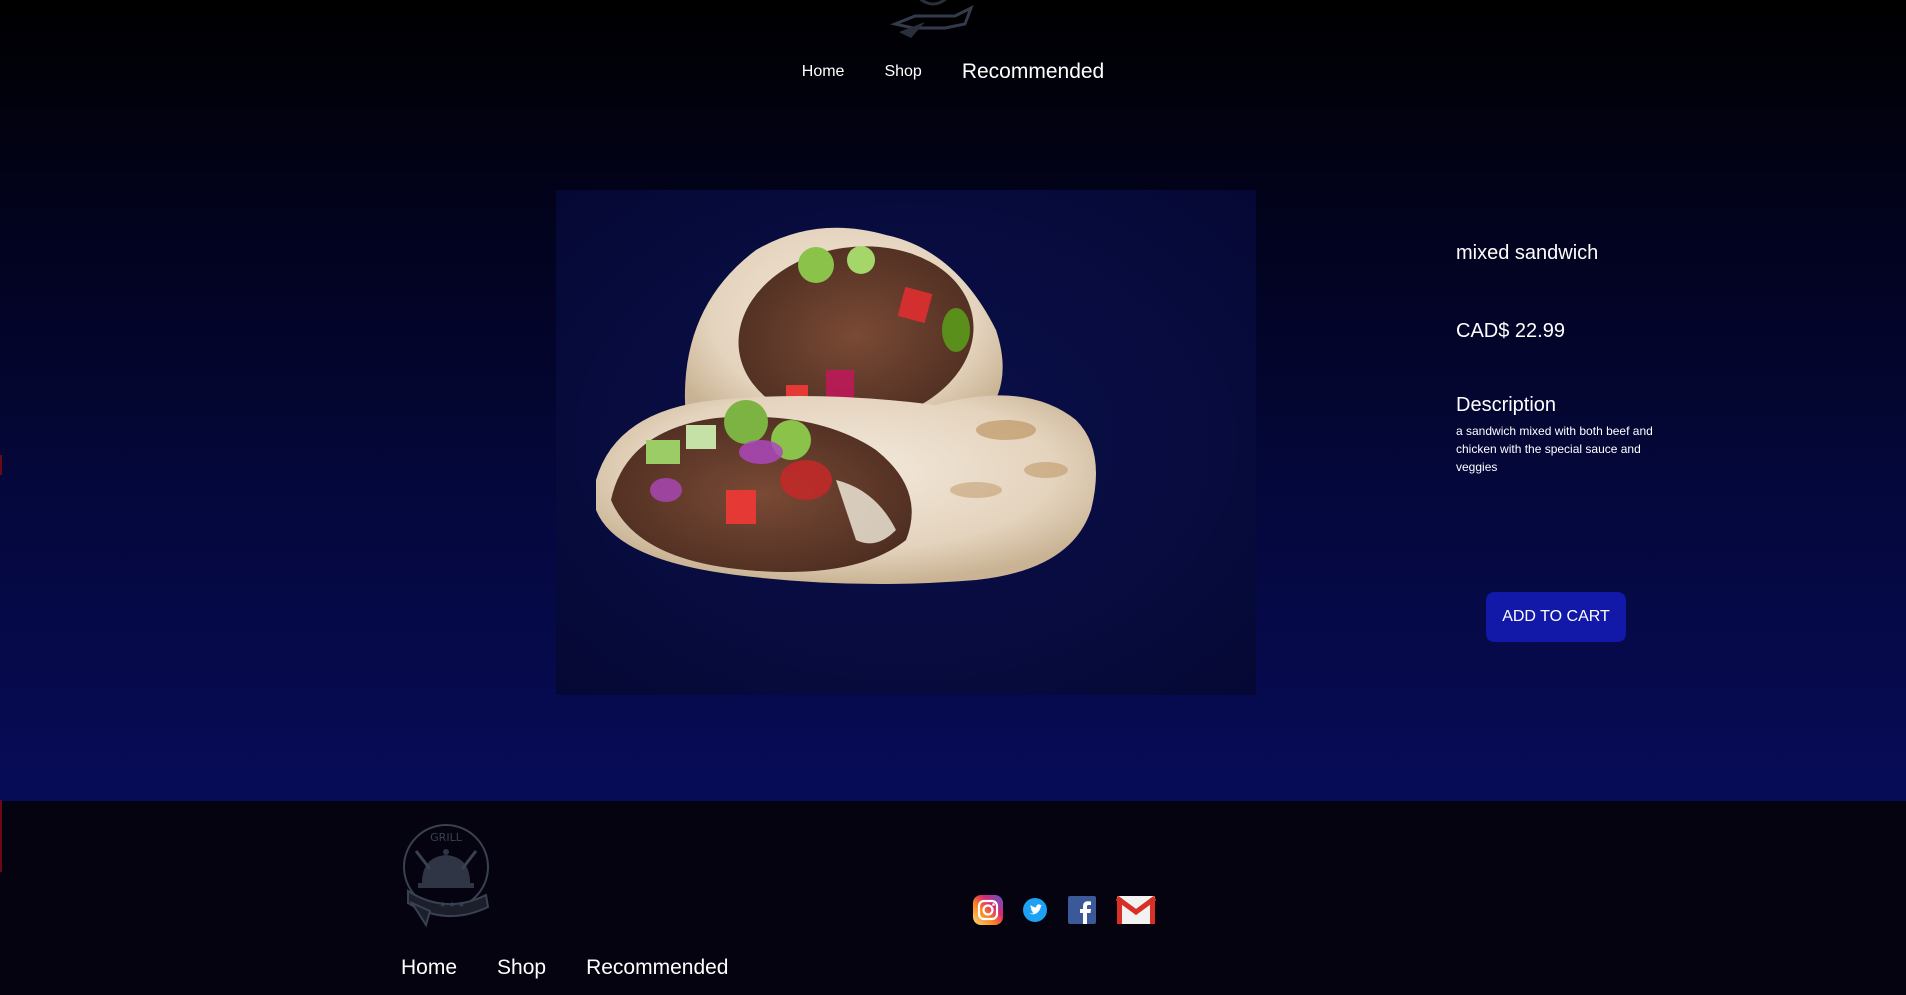 Image resolution: width=1906 pixels, height=995 pixels. I want to click on social-links, so click(1073, 910).